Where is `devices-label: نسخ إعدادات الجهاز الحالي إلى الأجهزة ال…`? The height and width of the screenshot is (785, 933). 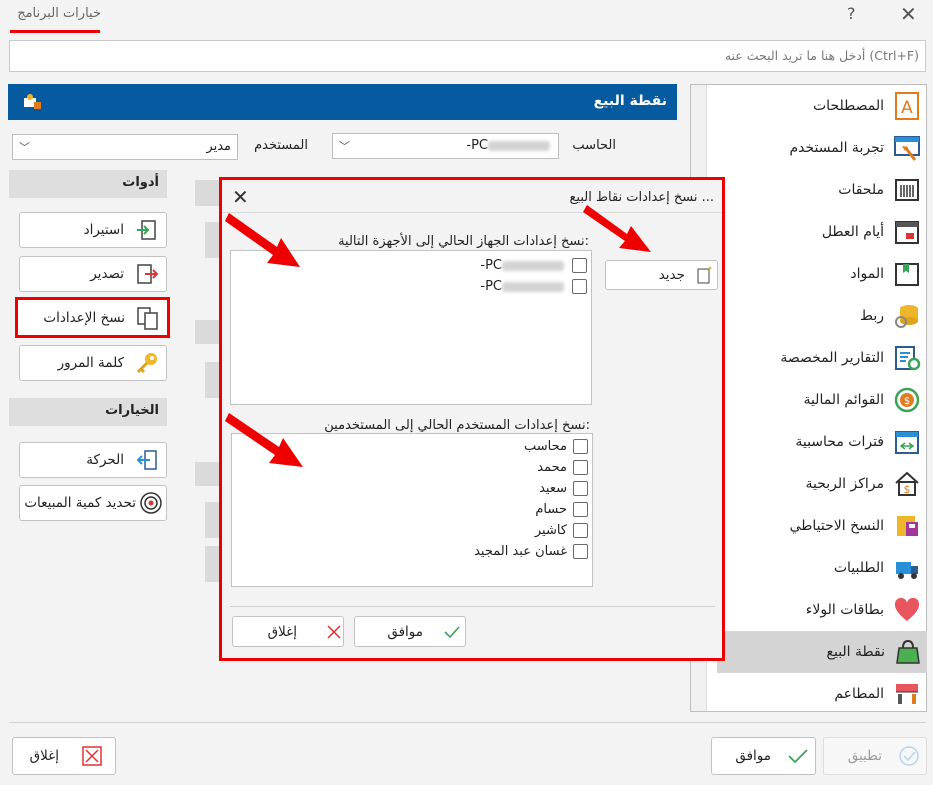
devices-label: نسخ إعدادات الجهاز الحالي إلى الأجهزة ال… is located at coordinates (463, 241).